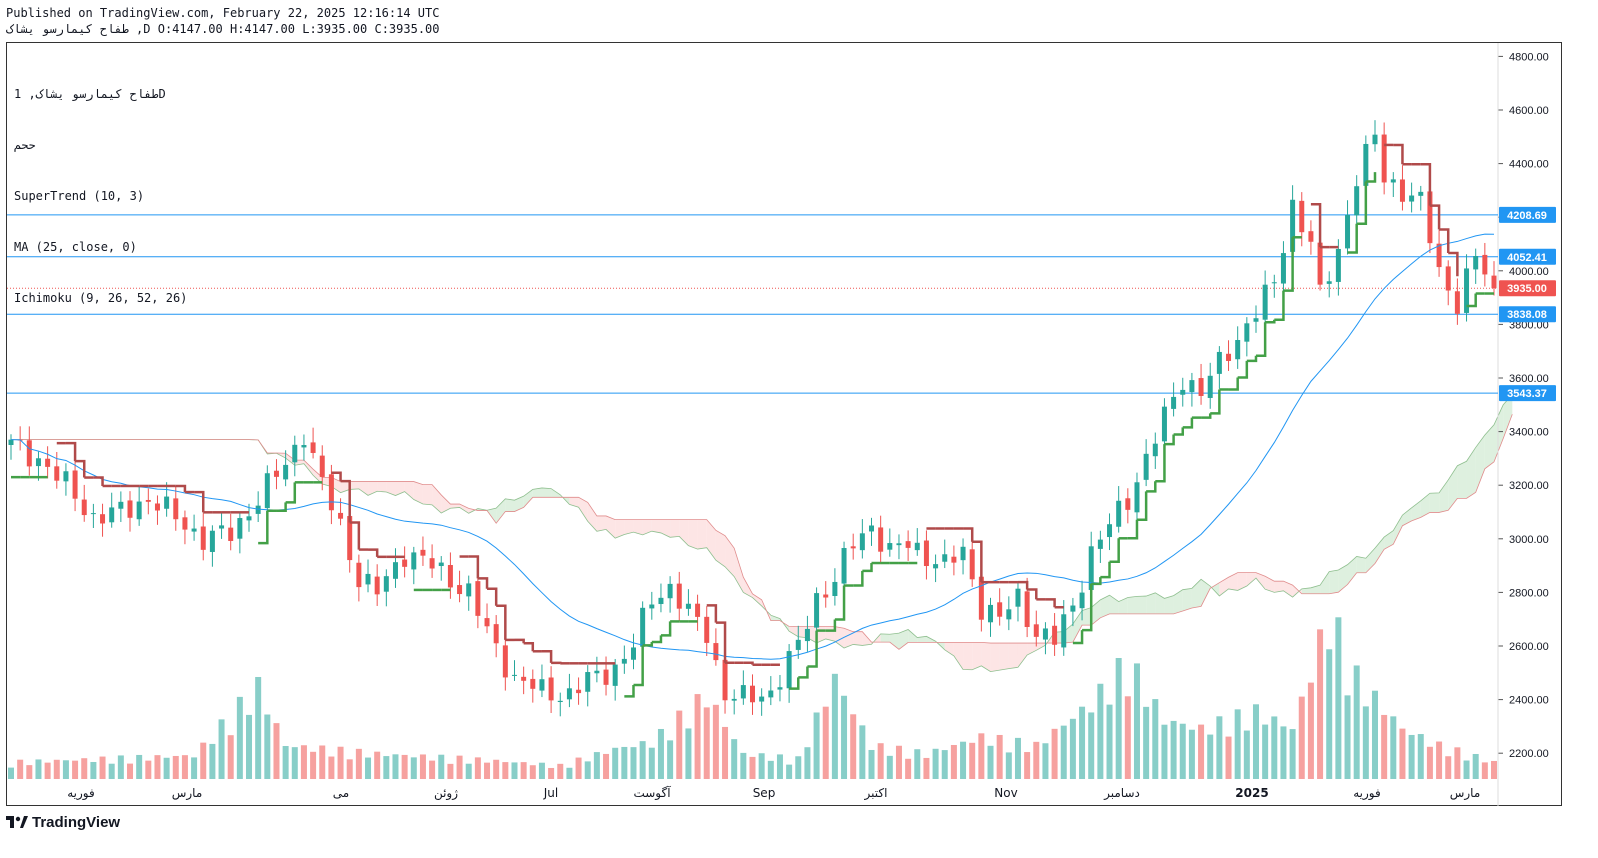  I want to click on legend-exchange: ححم, so click(25, 145).